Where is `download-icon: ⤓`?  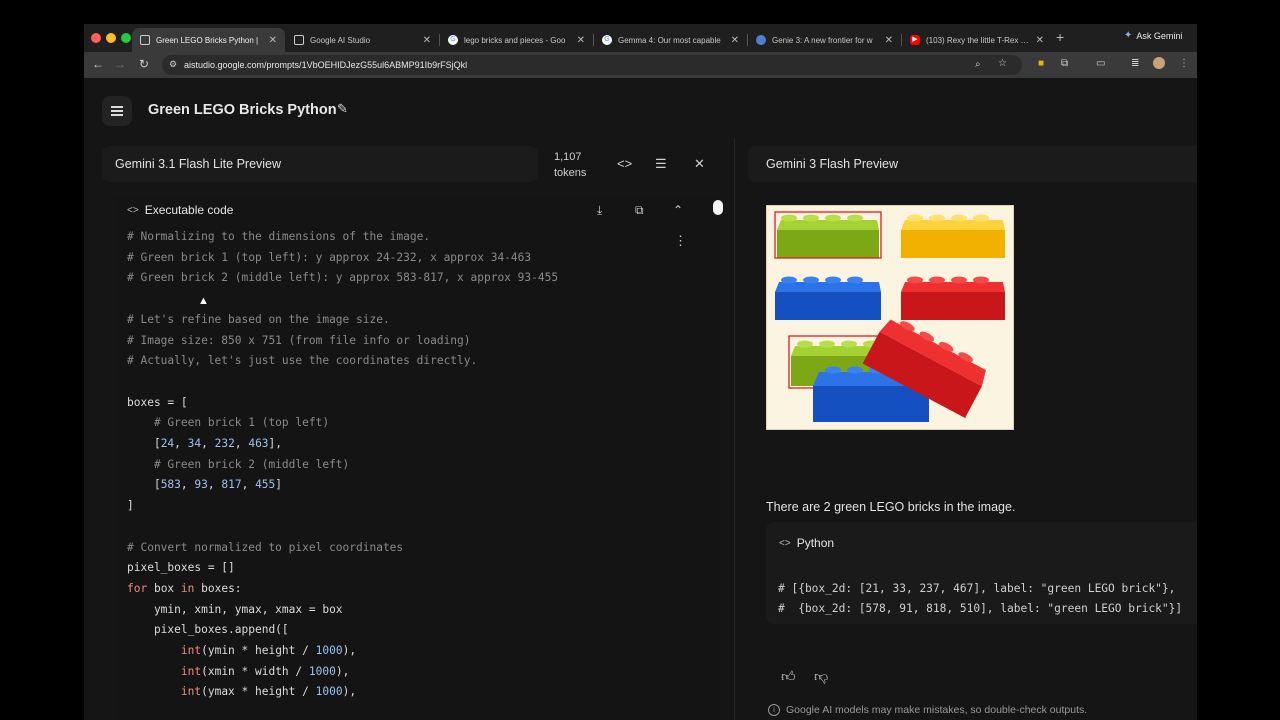
download-icon: ⤓ is located at coordinates (599, 210).